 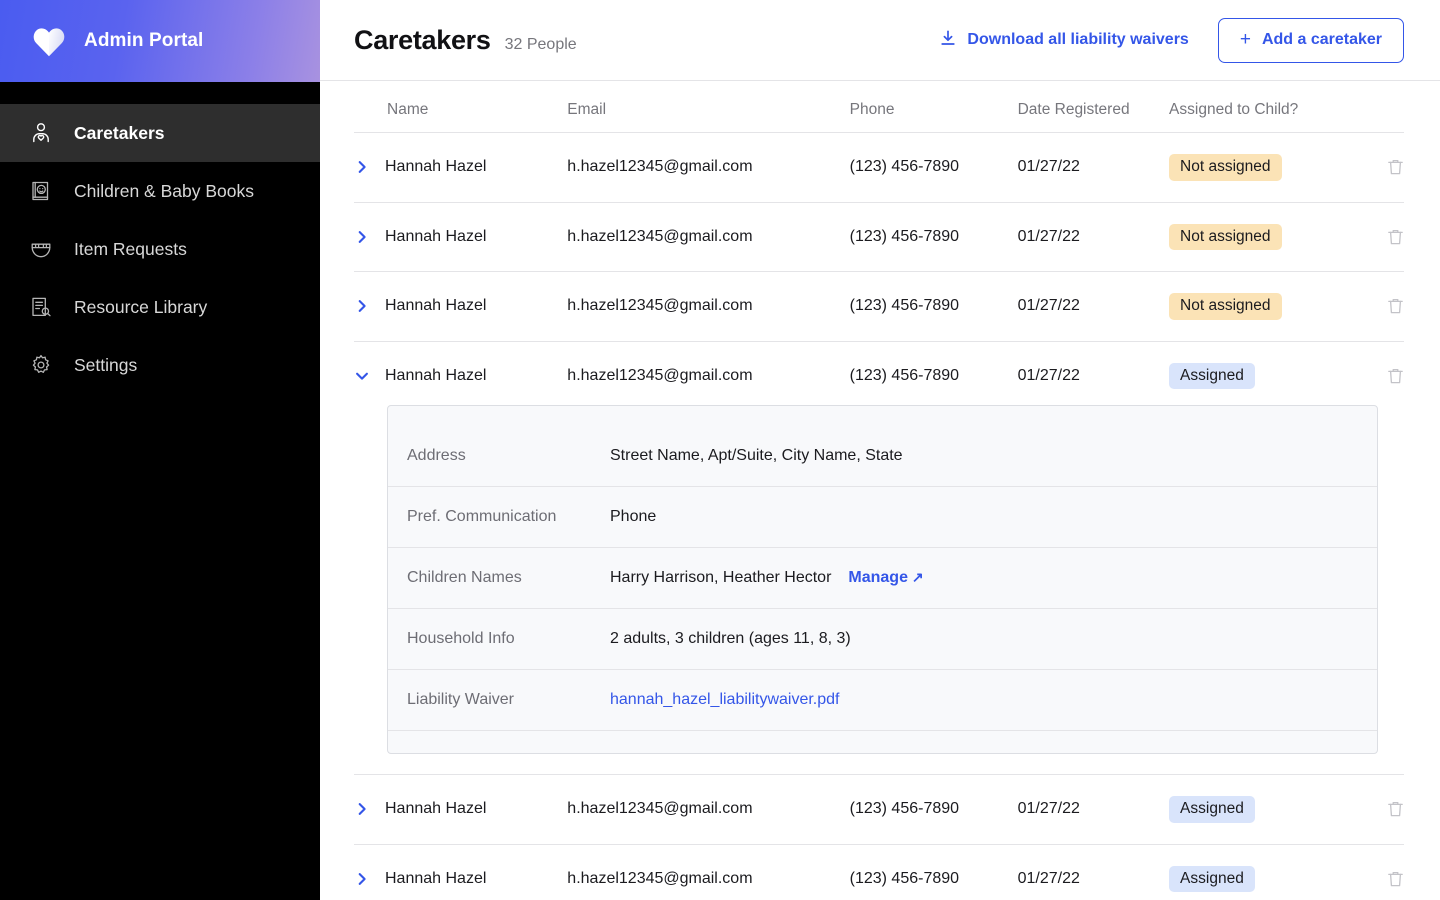 I want to click on detail-value: Phone, so click(x=633, y=516).